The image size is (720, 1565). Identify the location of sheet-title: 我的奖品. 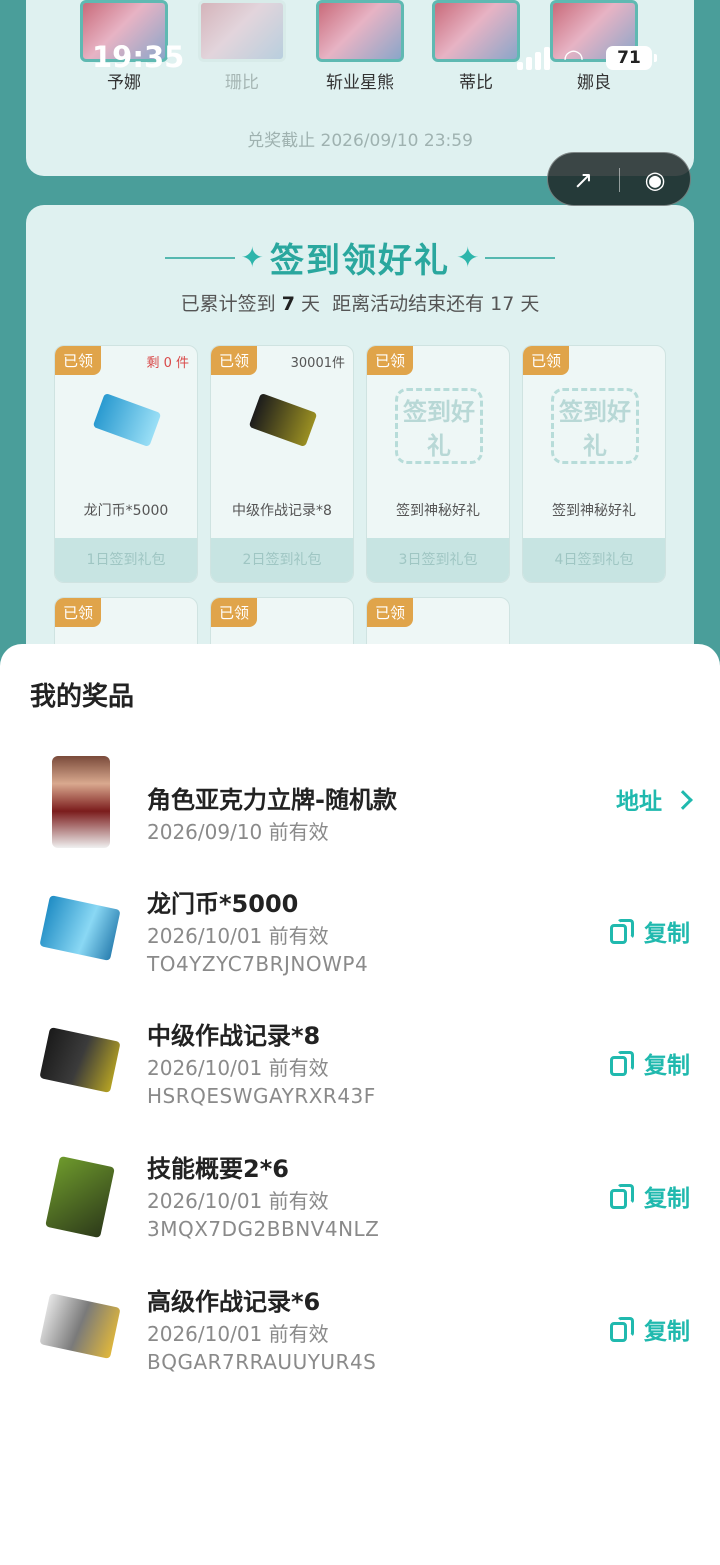
(82, 697).